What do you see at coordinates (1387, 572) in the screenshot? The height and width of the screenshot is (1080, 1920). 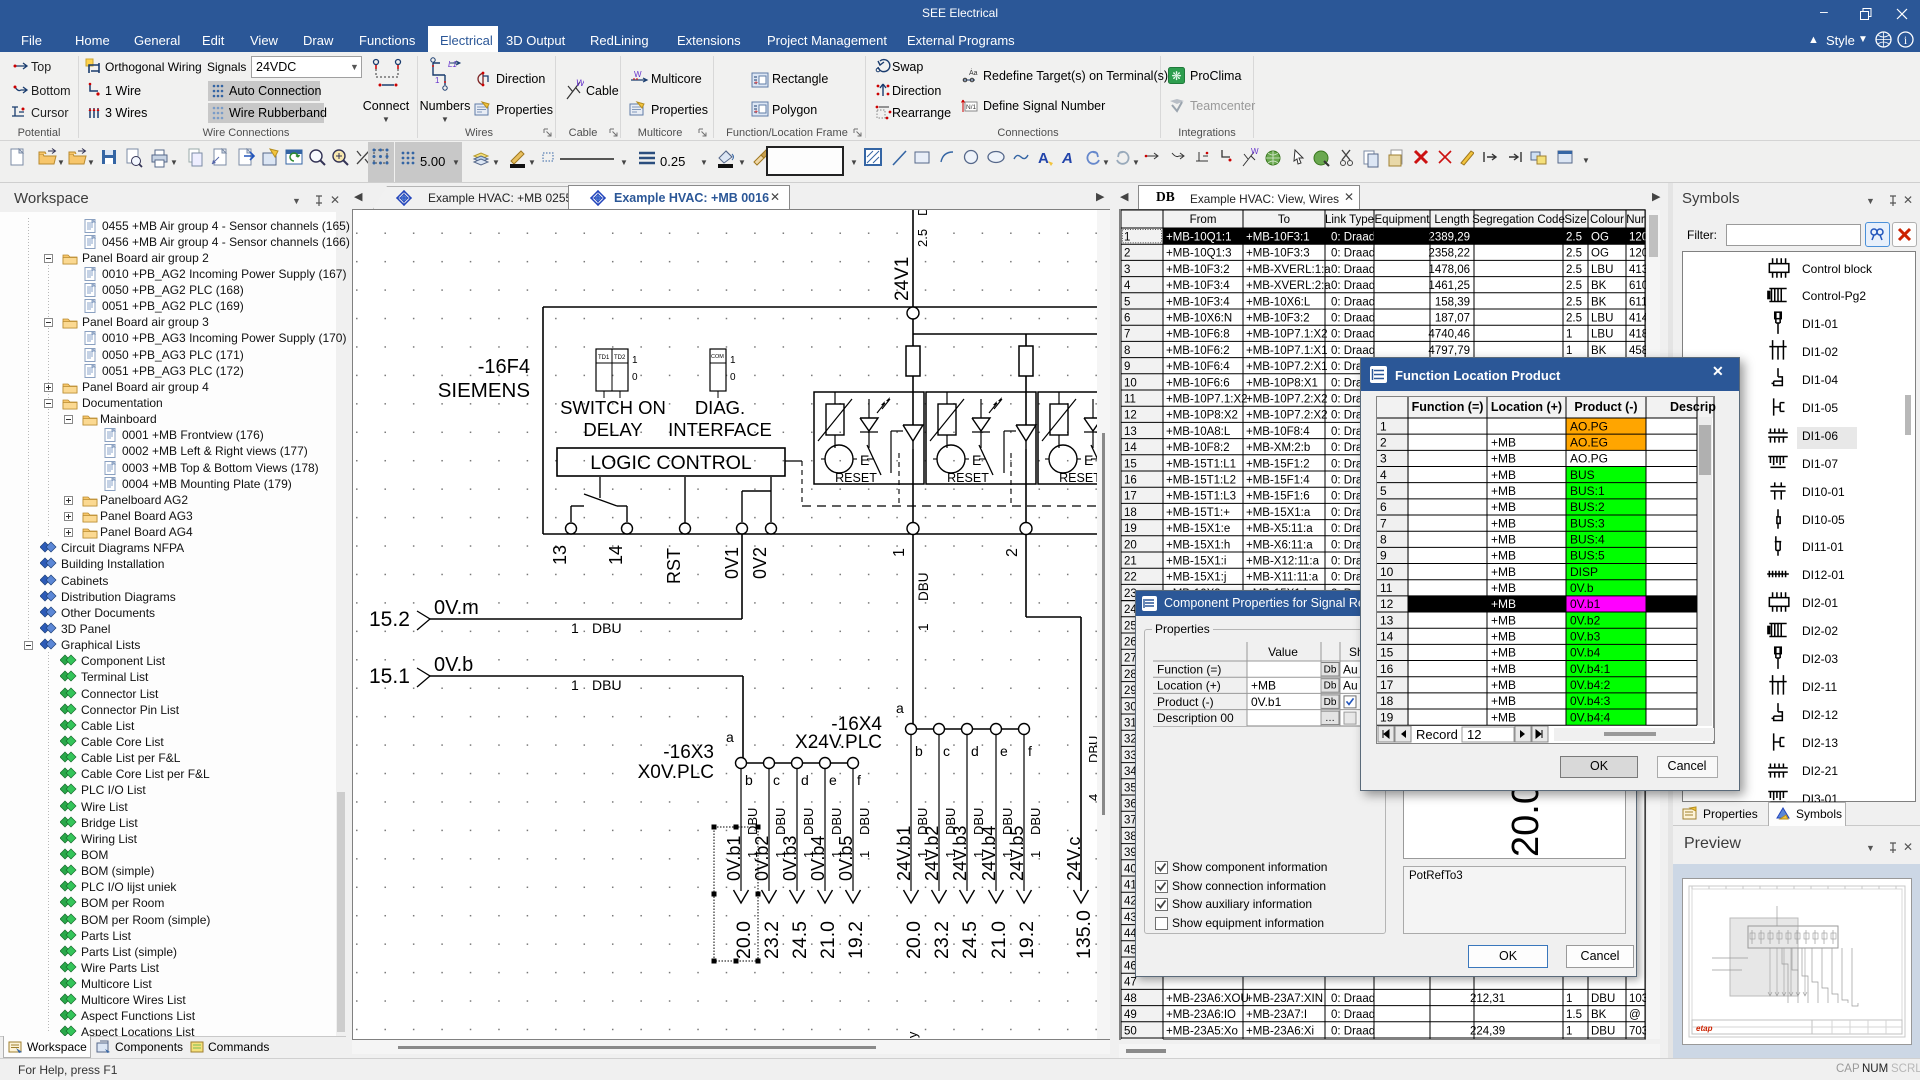 I see `svg-text: 10` at bounding box center [1387, 572].